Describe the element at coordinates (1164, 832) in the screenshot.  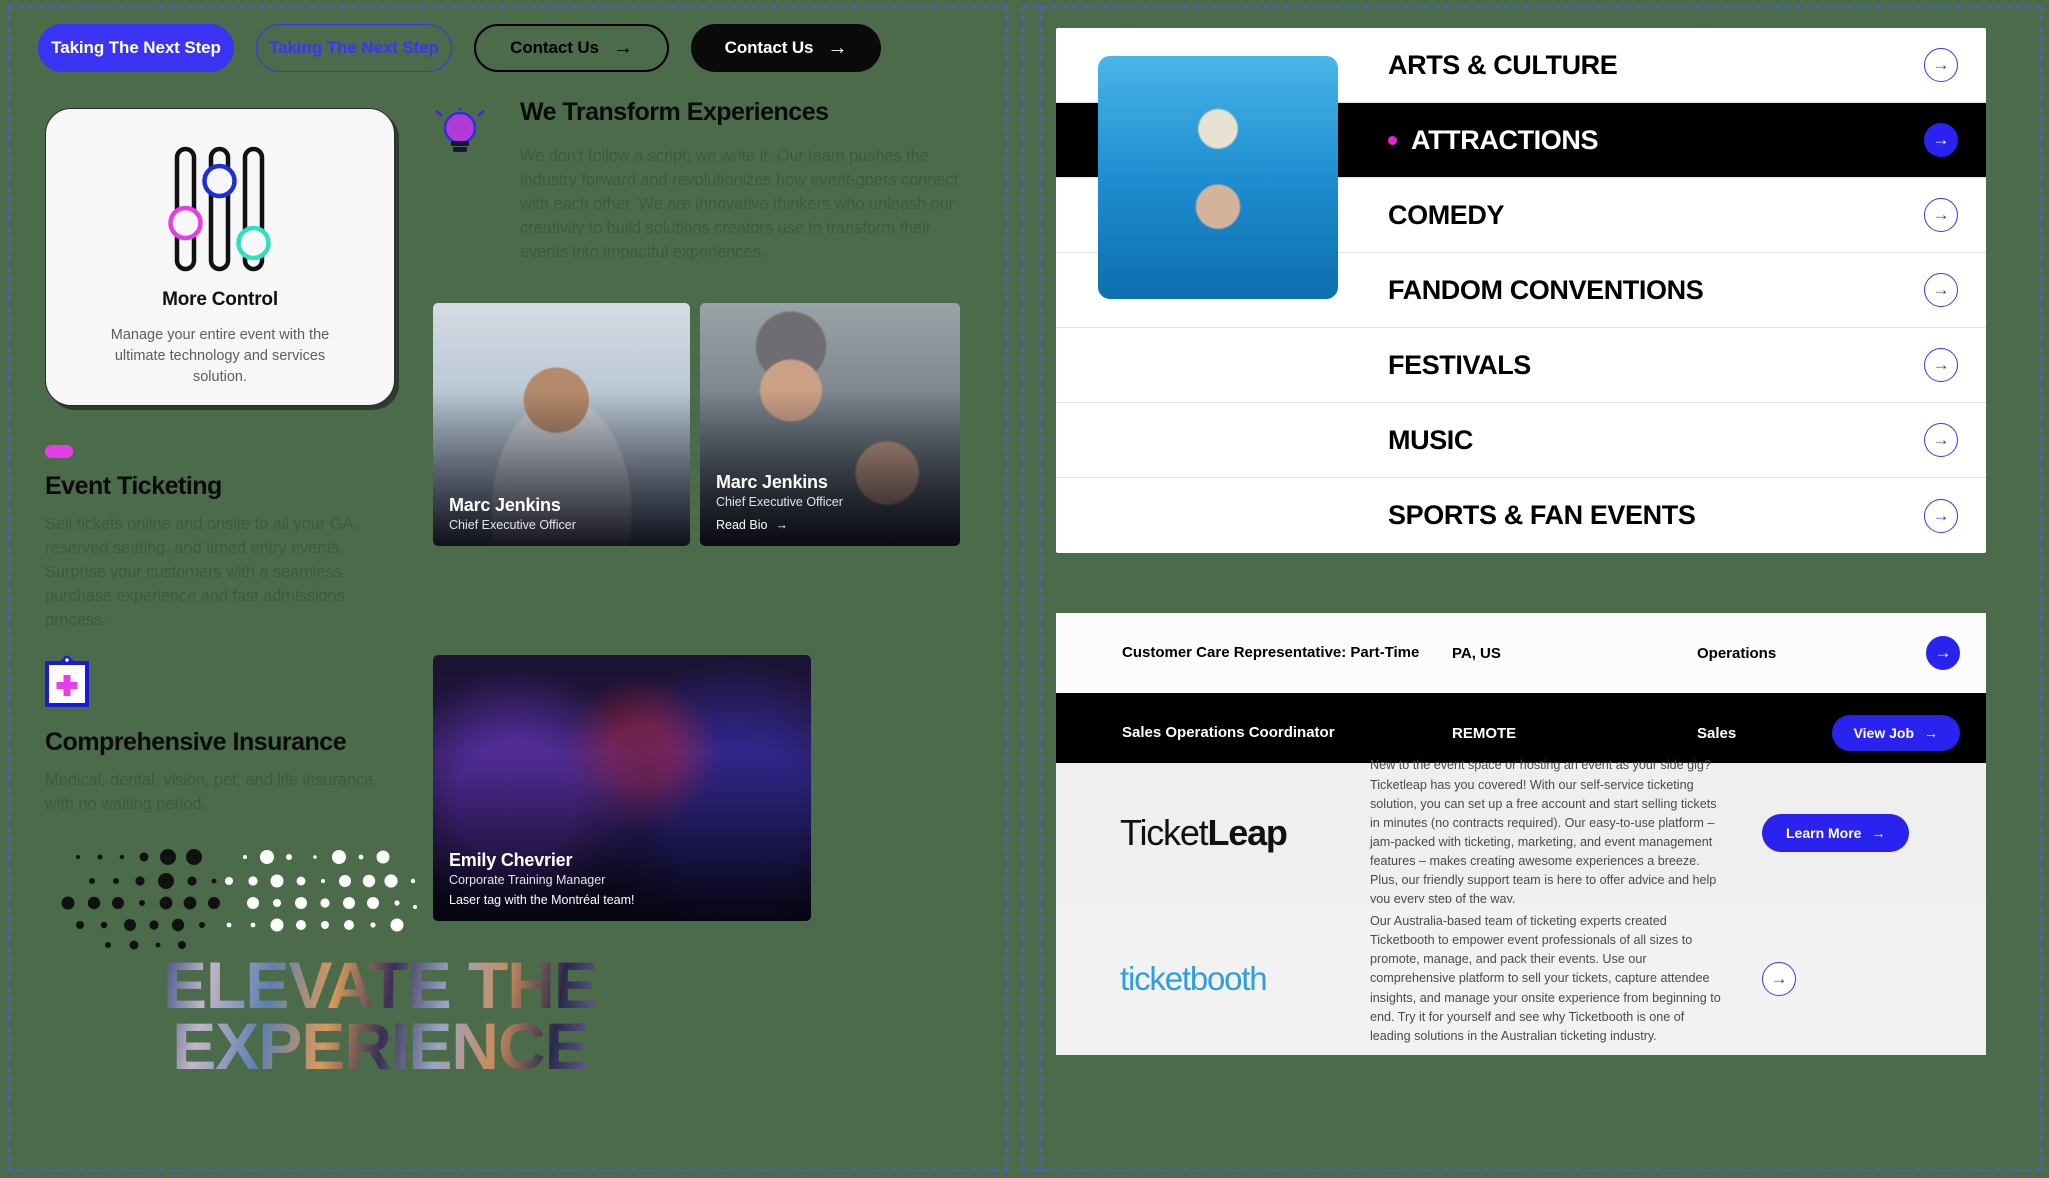
I see `logo-part-1: Ticket` at that location.